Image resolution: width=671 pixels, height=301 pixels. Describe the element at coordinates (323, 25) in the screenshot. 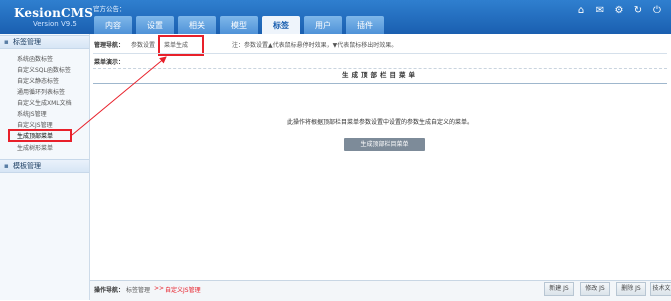

I see `tab-users: 用户` at that location.